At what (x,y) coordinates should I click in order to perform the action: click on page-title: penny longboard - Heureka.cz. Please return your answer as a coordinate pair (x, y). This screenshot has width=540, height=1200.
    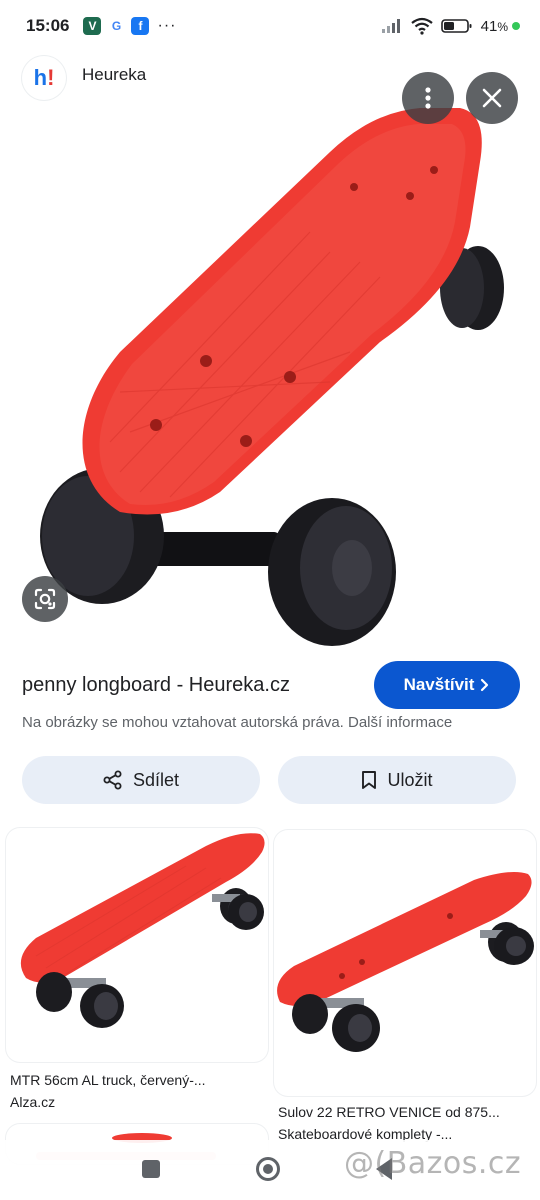
    Looking at the image, I should click on (198, 685).